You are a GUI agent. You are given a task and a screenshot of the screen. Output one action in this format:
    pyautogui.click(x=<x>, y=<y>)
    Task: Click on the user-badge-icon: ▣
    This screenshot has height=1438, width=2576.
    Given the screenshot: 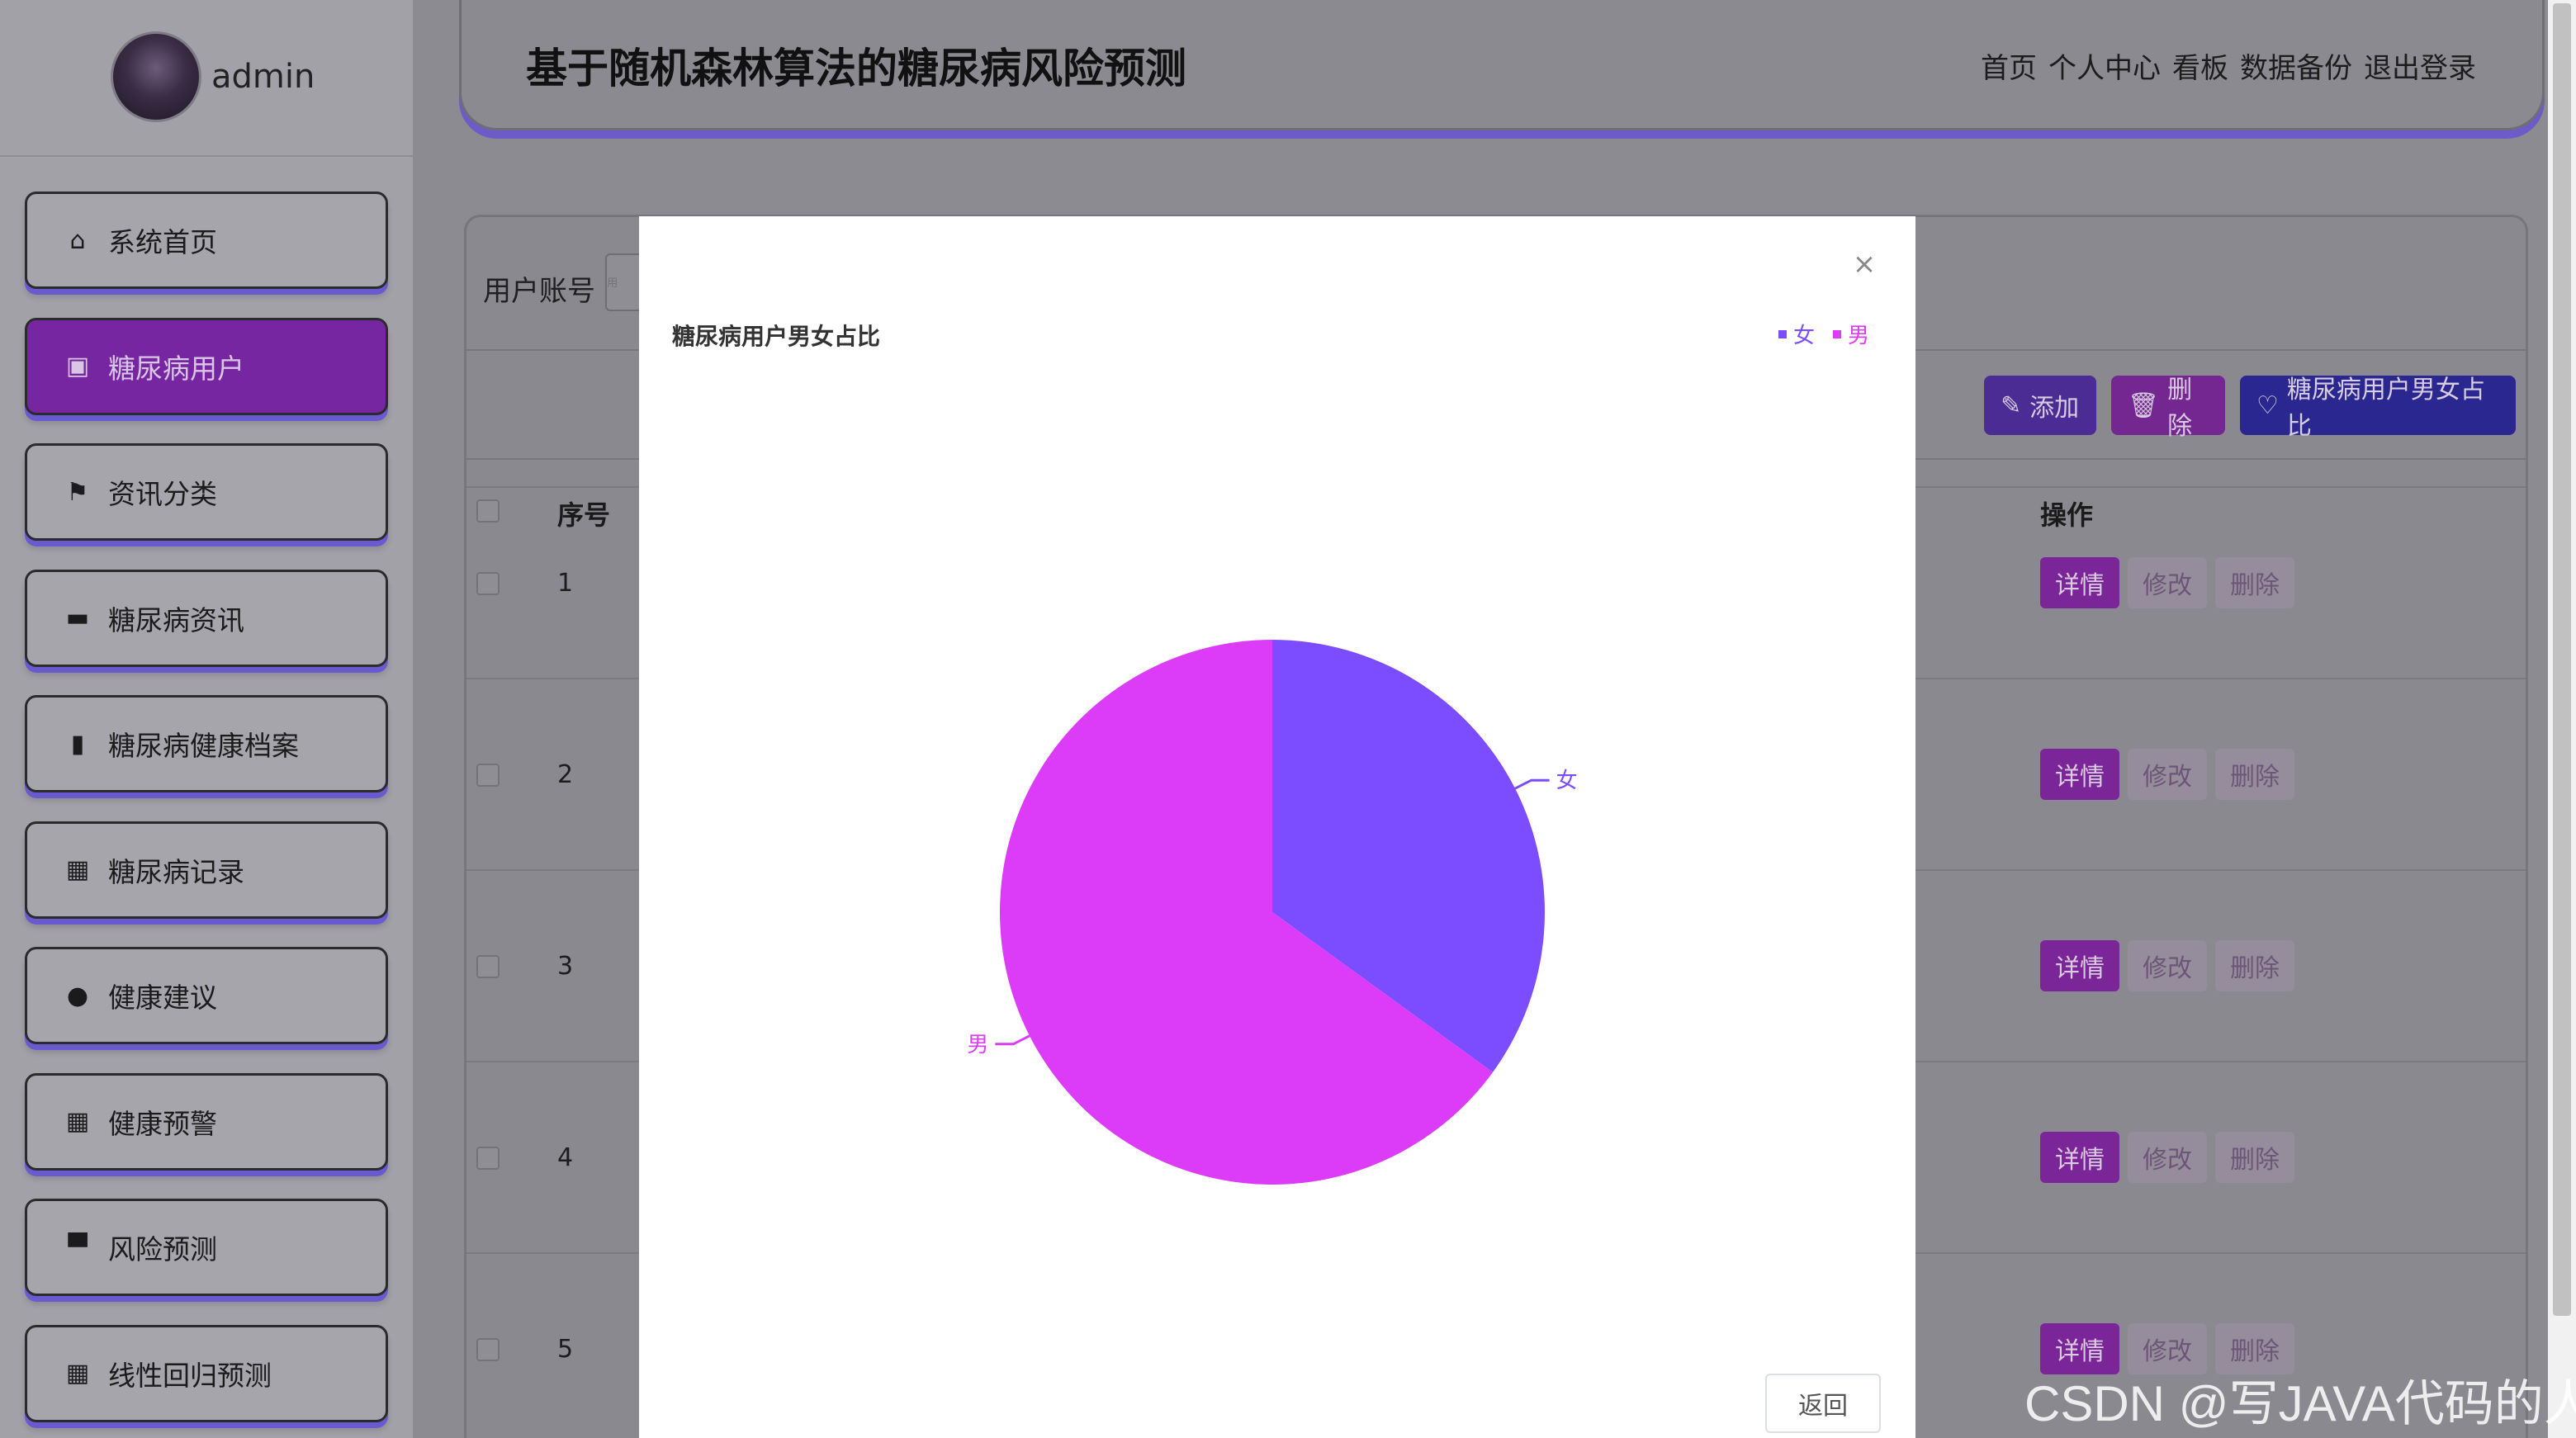 What is the action you would take?
    pyautogui.click(x=77, y=366)
    